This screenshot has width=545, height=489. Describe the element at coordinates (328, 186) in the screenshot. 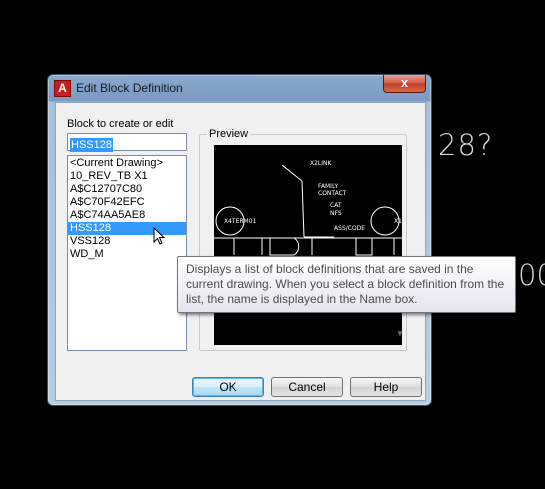

I see `preview-label-family: FAMILY` at that location.